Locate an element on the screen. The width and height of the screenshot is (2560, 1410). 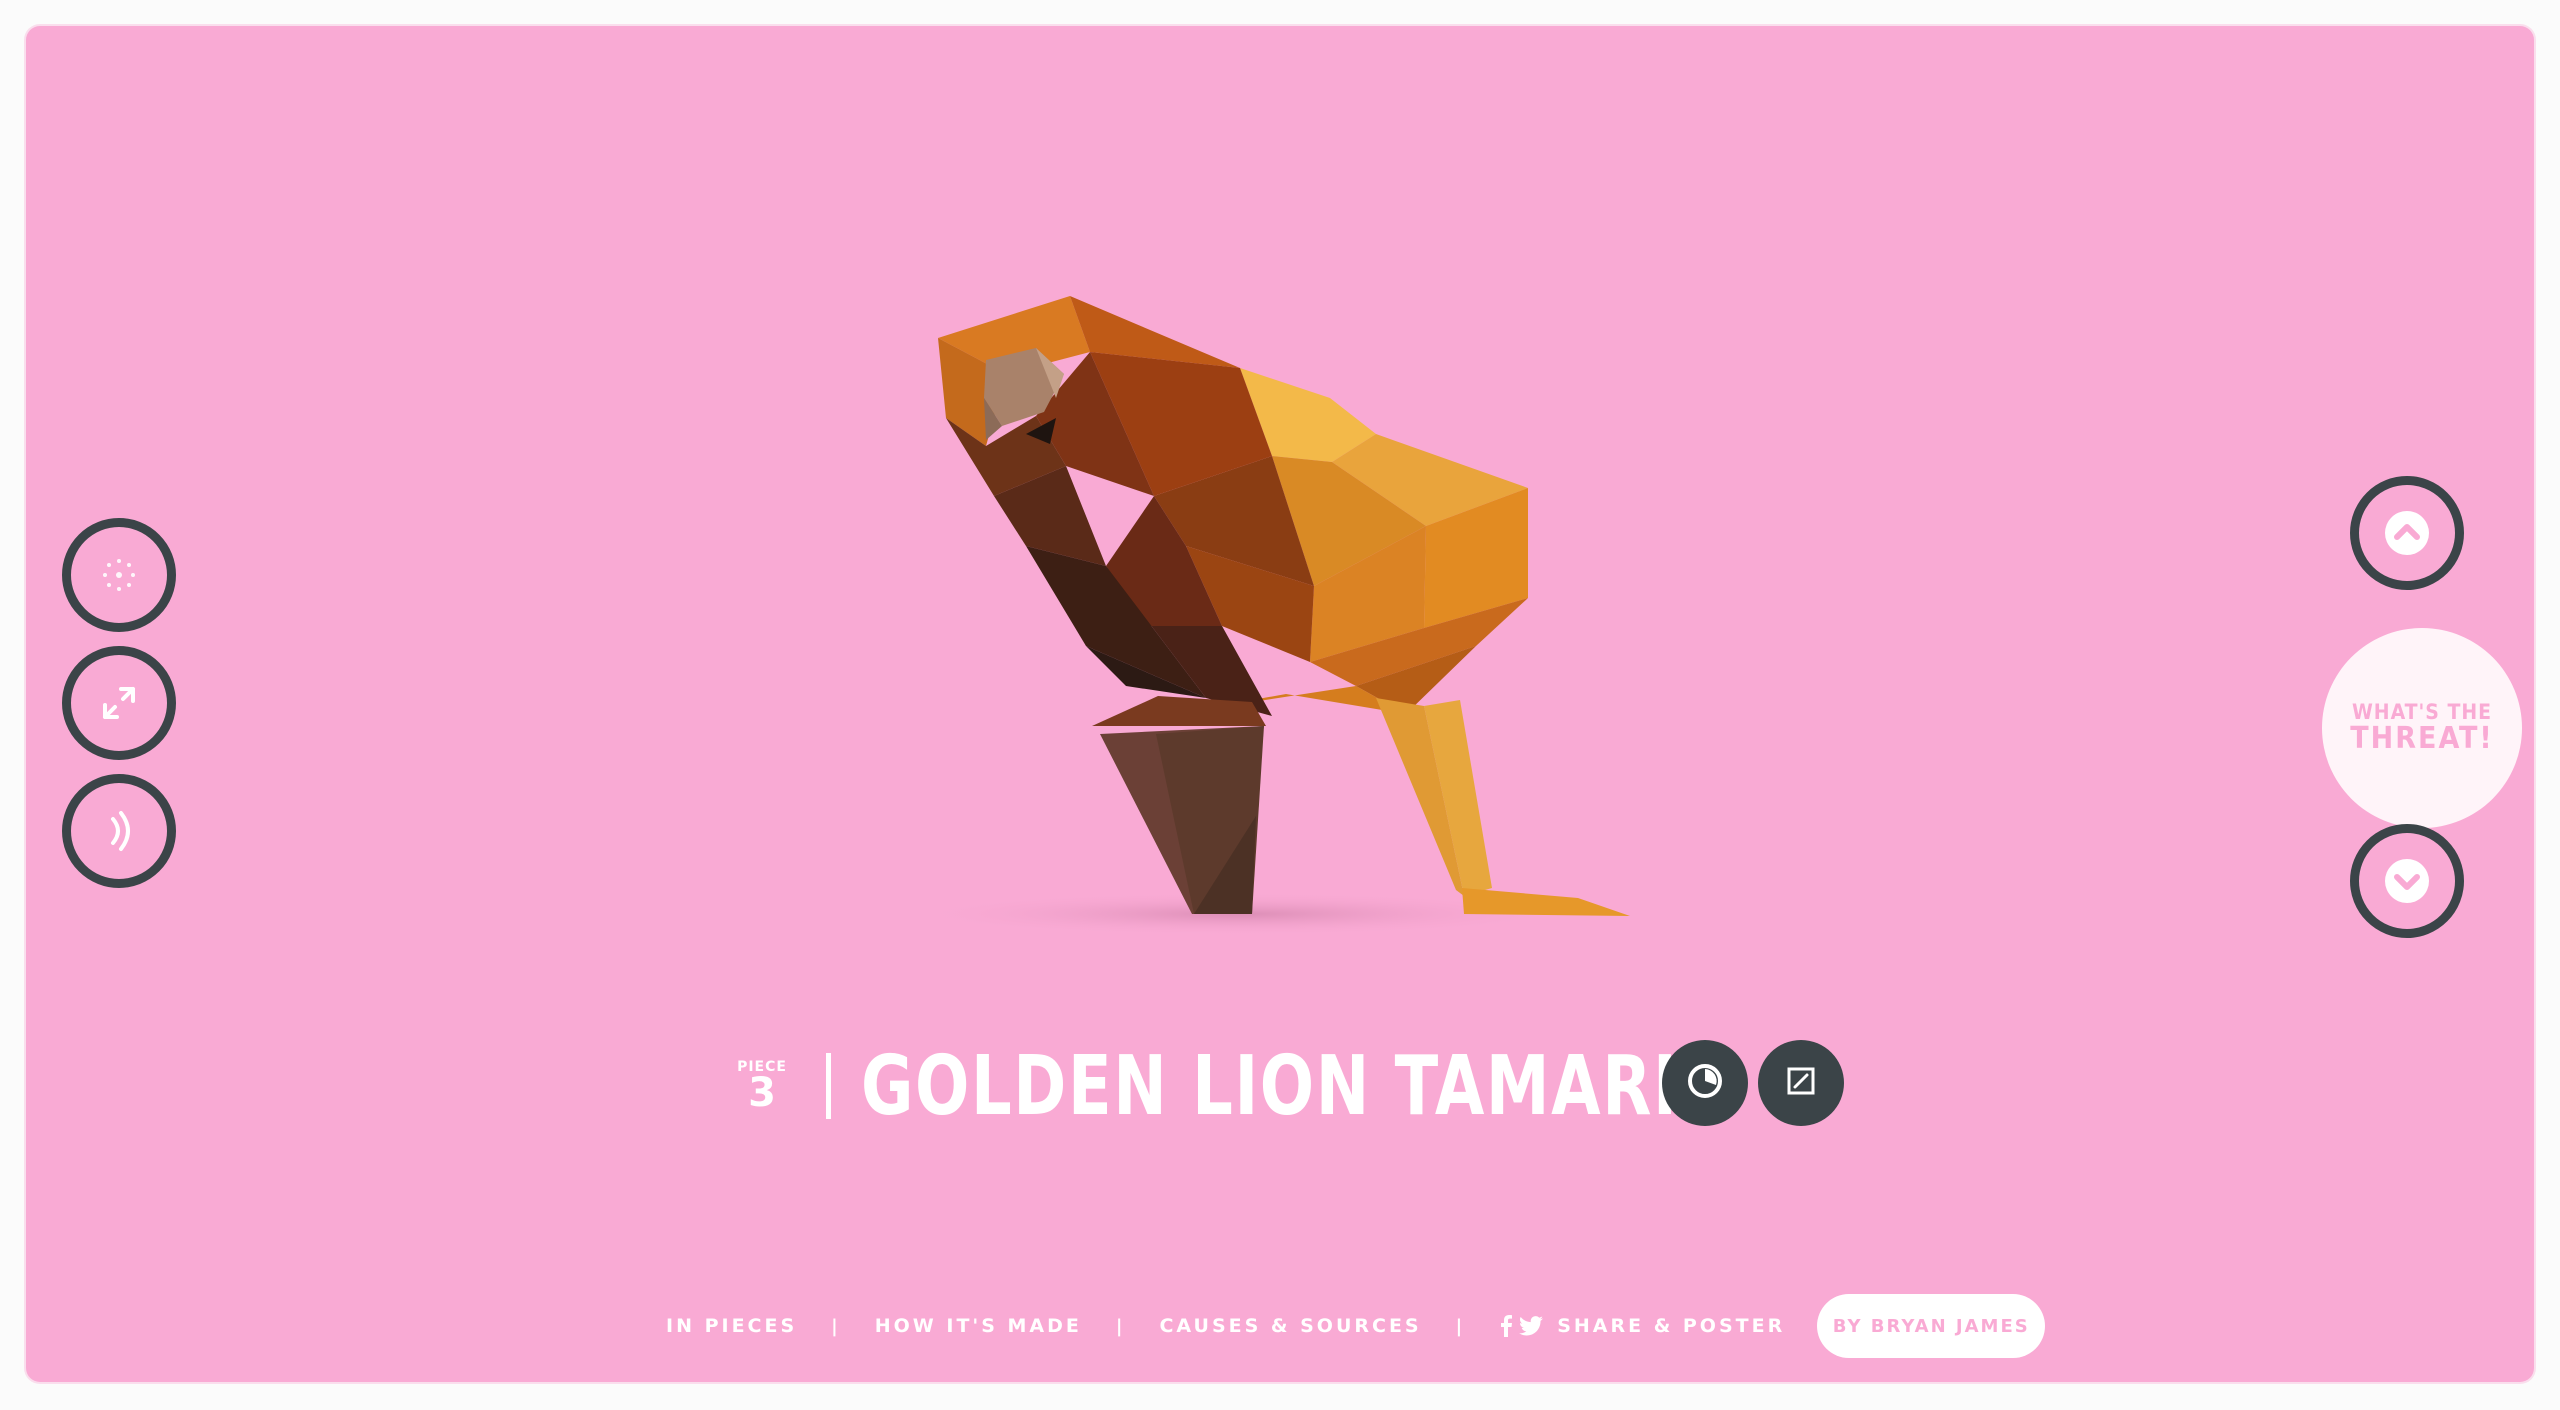
footer-link-how-its-made: HOW IT'S MADE is located at coordinates (978, 1326).